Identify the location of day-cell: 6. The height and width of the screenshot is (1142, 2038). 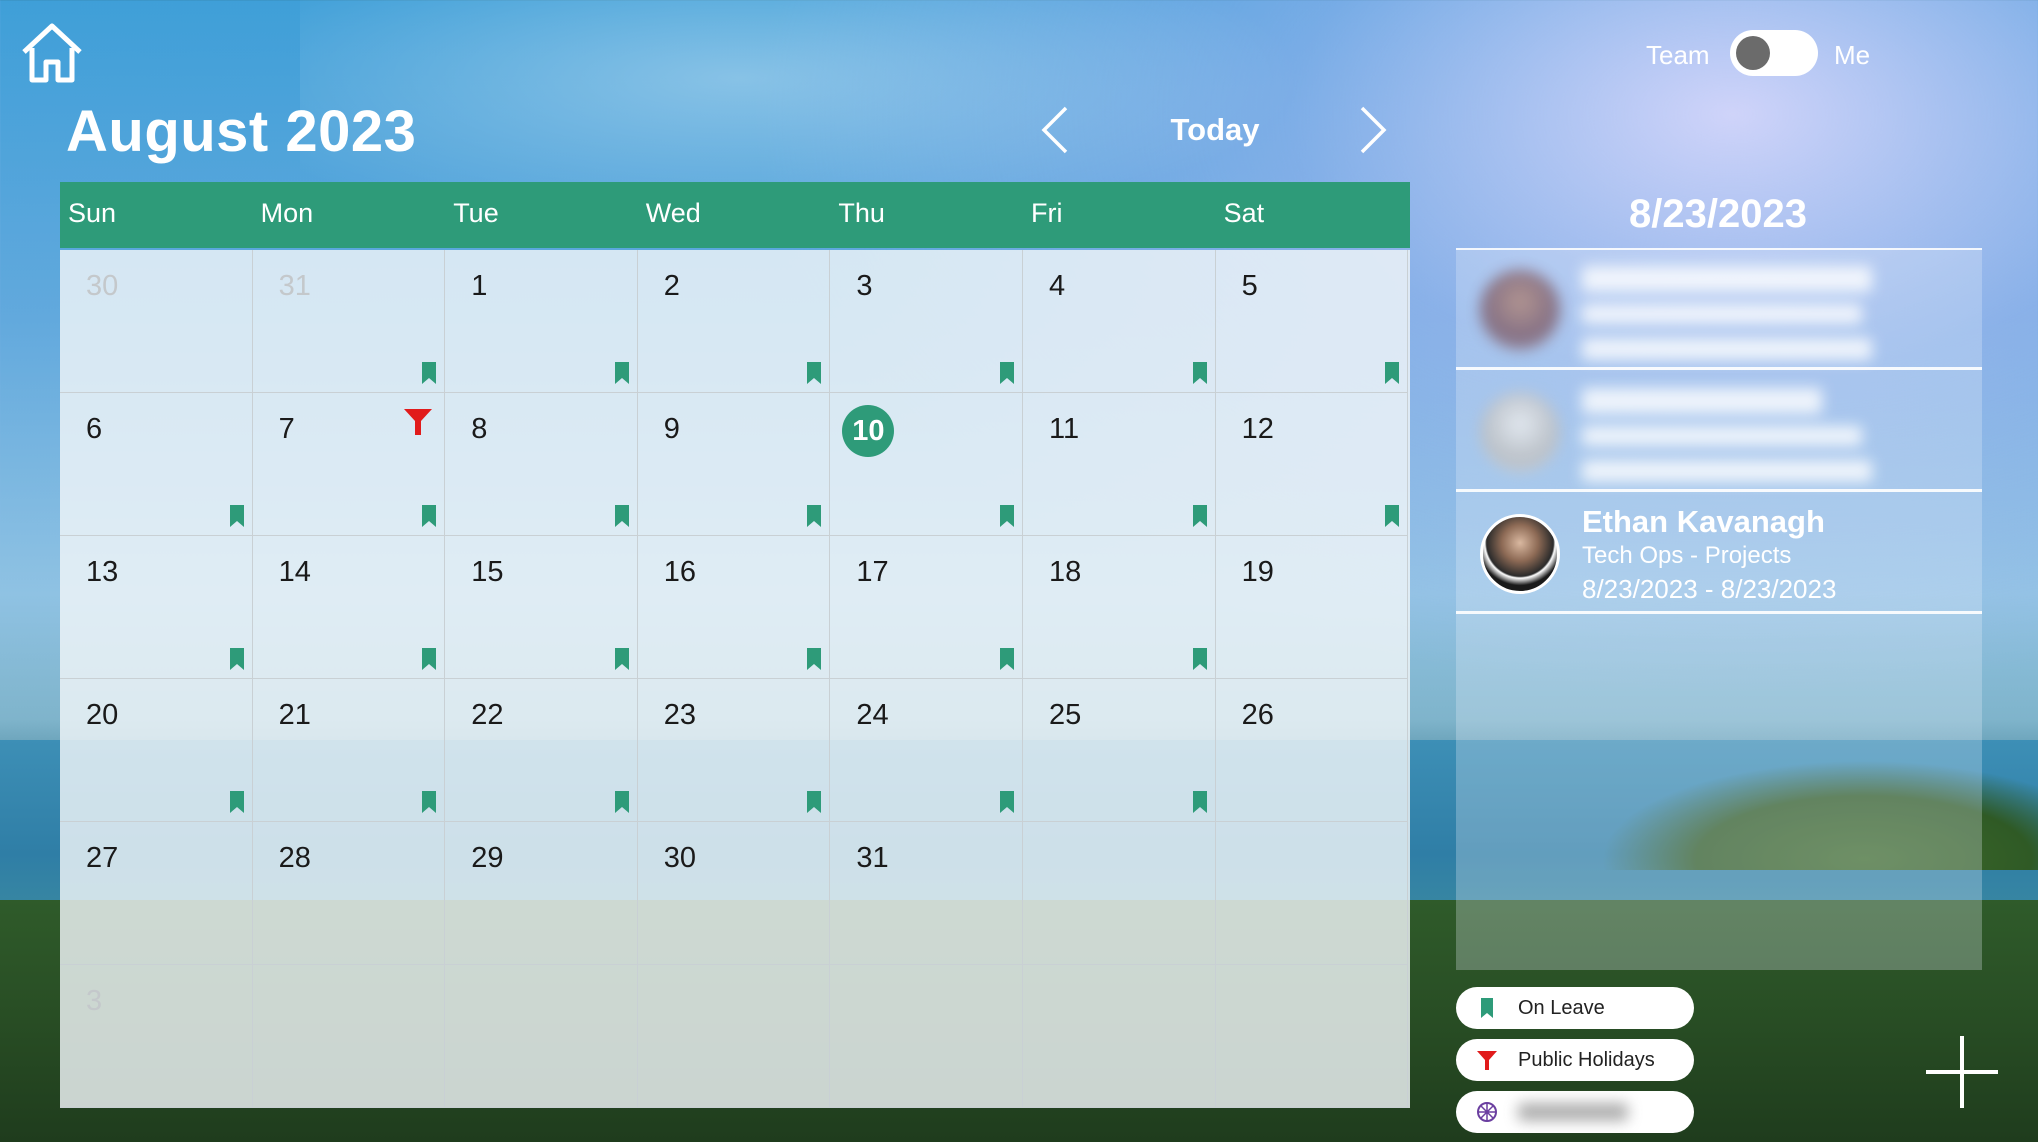
(156, 464).